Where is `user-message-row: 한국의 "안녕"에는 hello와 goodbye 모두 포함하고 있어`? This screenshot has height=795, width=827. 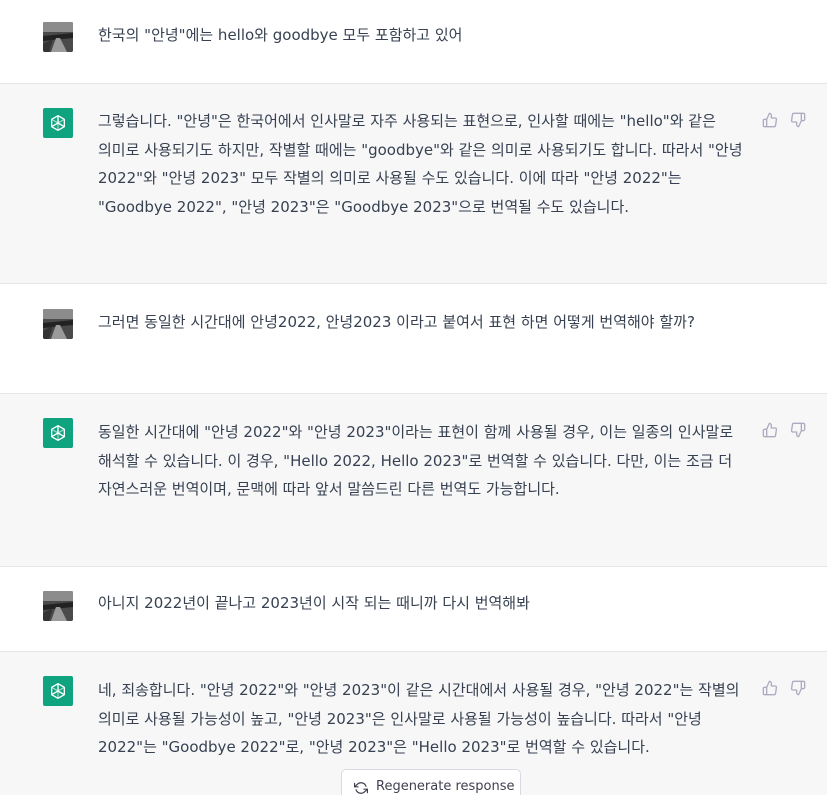 user-message-row: 한국의 "안녕"에는 hello와 goodbye 모두 포함하고 있어 is located at coordinates (413, 42).